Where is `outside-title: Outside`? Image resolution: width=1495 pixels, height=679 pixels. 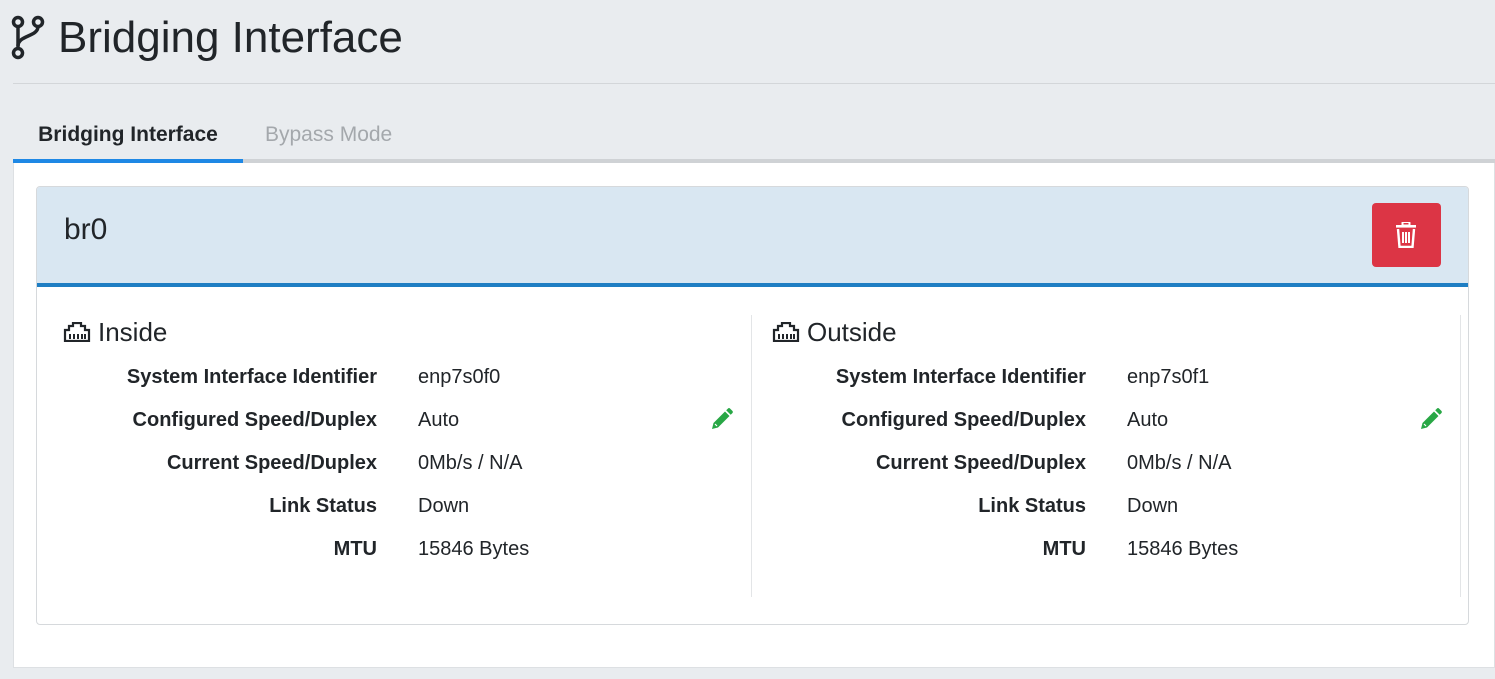
outside-title: Outside is located at coordinates (852, 332).